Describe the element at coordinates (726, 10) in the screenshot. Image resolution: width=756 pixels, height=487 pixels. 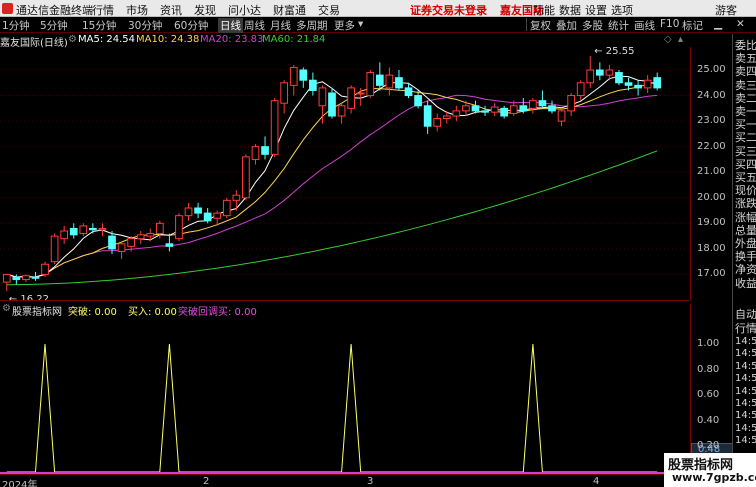
I see `guest-login: 游客` at that location.